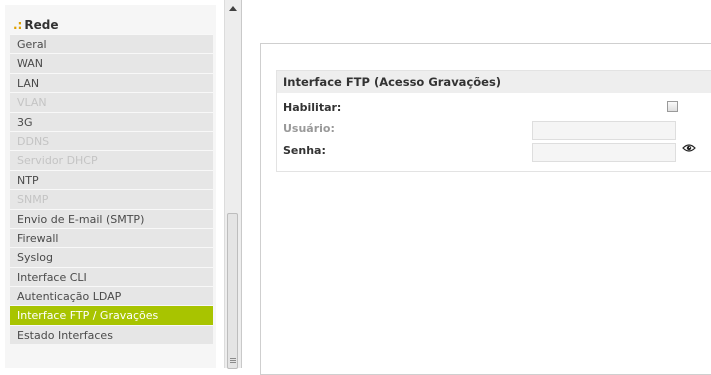 The height and width of the screenshot is (375, 711). Describe the element at coordinates (309, 128) in the screenshot. I see `user-label: Usuário:` at that location.